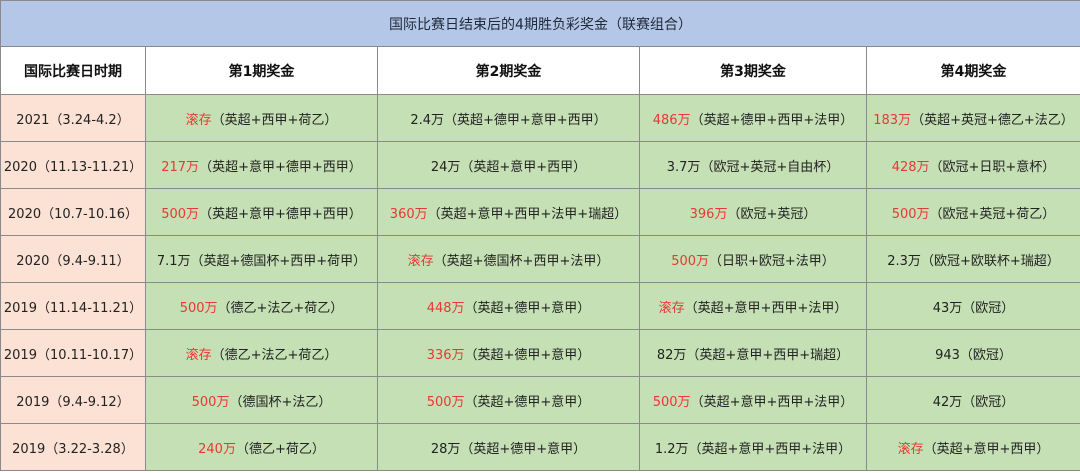  I want to click on bonus-amount: 42万, so click(947, 402).